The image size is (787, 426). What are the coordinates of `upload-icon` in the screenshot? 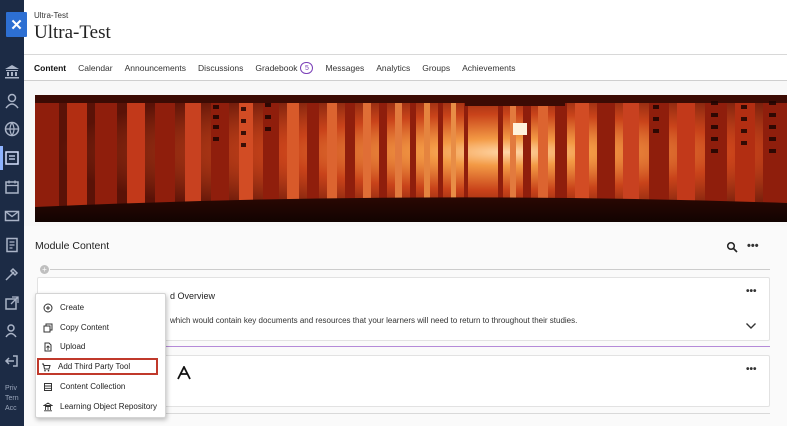 It's located at (48, 347).